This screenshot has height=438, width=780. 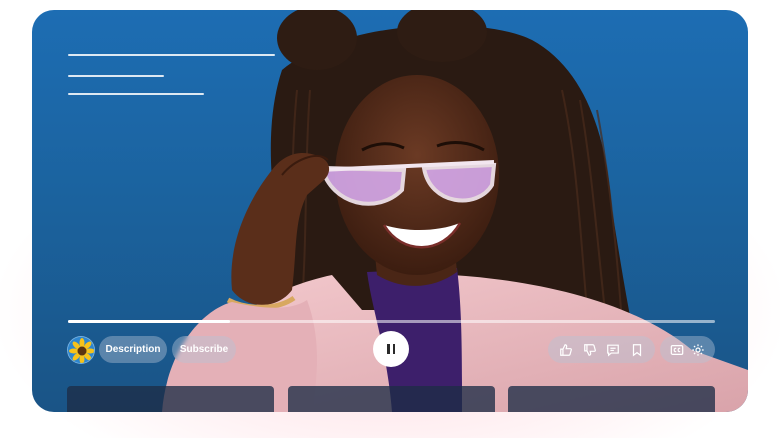 I want to click on engagement-actions, so click(x=601, y=349).